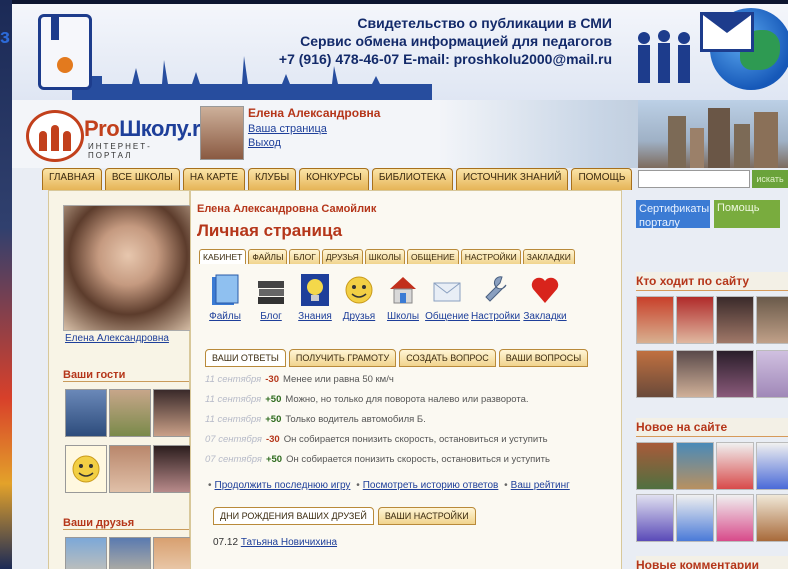  What do you see at coordinates (315, 297) in the screenshot?
I see `knowledge-link: Знания` at bounding box center [315, 297].